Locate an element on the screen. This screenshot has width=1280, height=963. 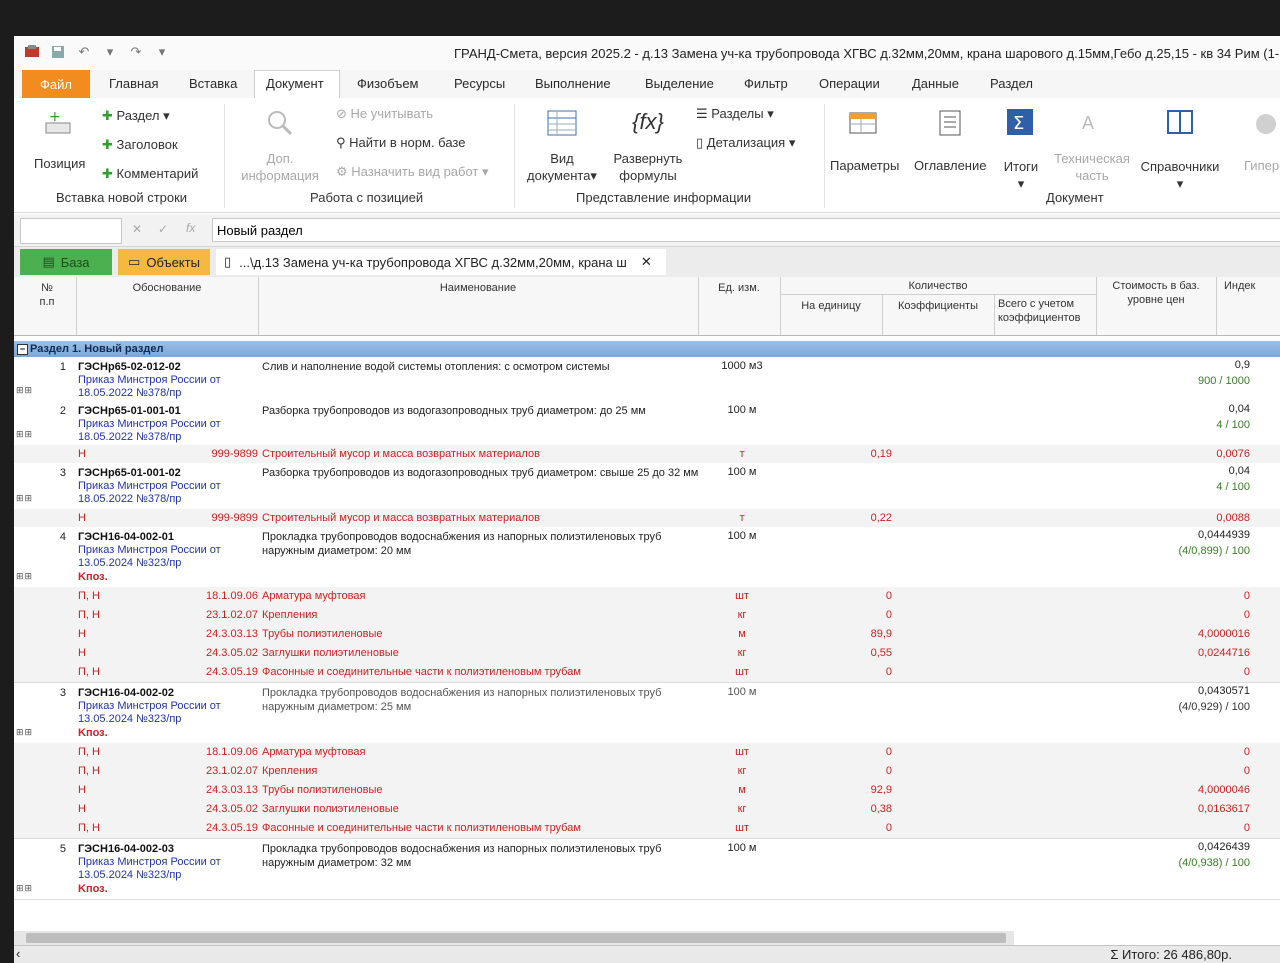
menu-file: Файл is located at coordinates (56, 84).